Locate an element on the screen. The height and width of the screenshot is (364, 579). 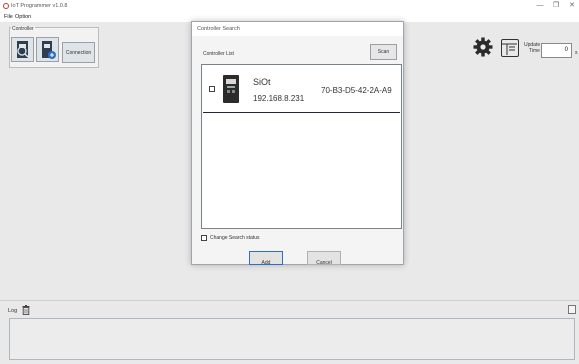
table-lines-icon is located at coordinates (509, 49).